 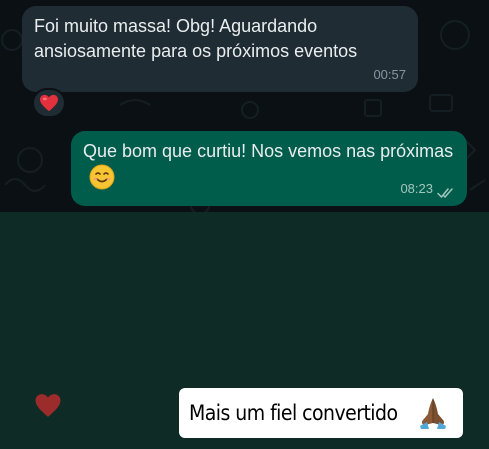 I want to click on like-heart-icon, so click(x=48, y=405).